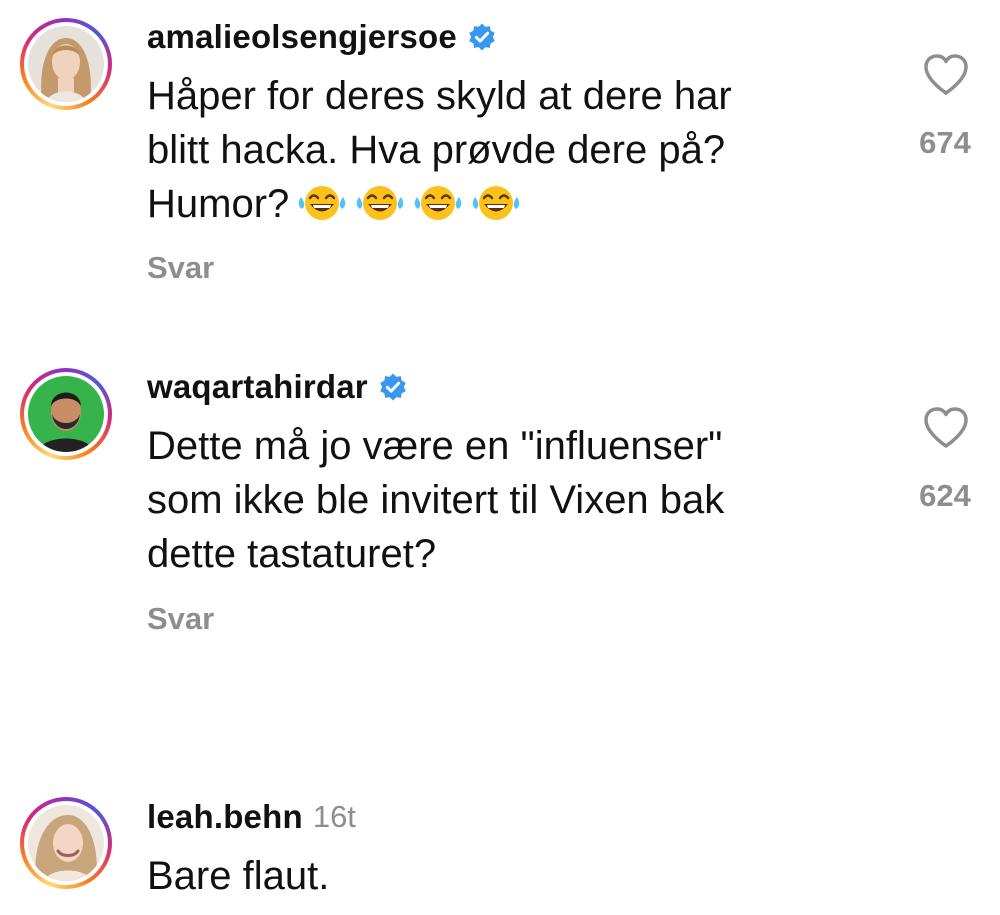  I want to click on username: waqartahirdar, so click(257, 387).